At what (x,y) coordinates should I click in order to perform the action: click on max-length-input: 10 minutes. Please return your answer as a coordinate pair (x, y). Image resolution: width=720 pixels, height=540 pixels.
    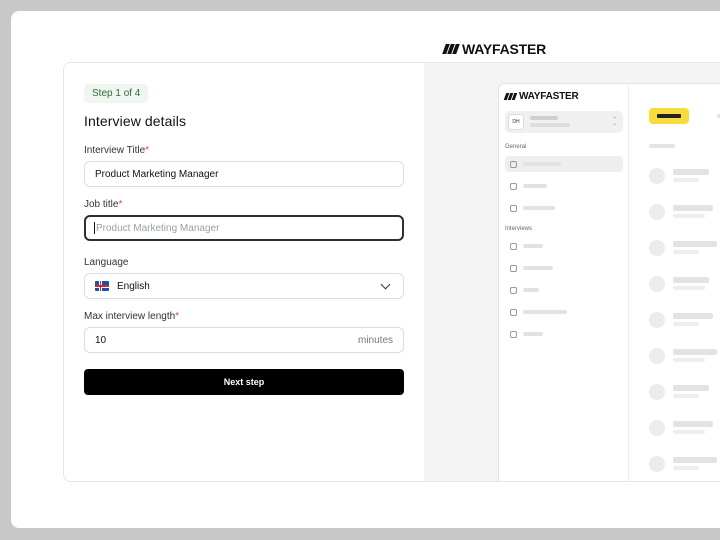
    Looking at the image, I should click on (244, 340).